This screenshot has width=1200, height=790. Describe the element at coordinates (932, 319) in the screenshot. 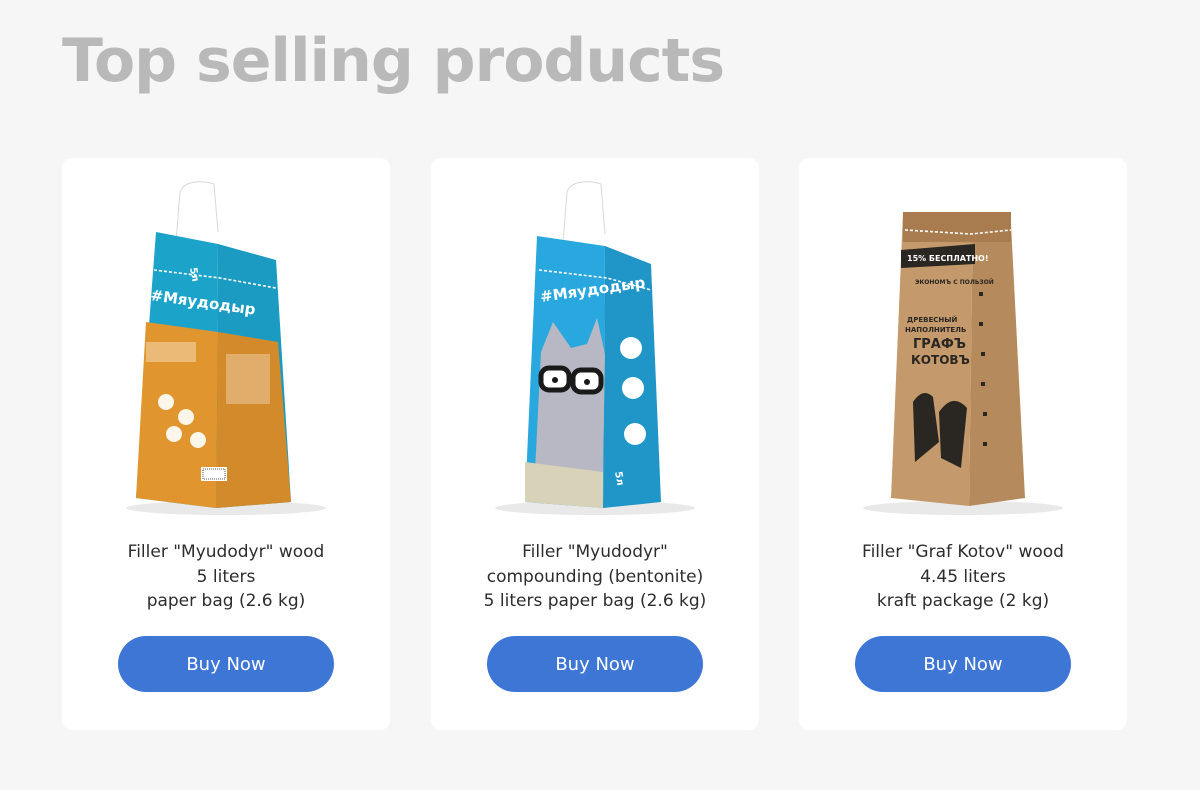

I see `bag-brand-line: ДРЕВЕСНЫЙ` at that location.